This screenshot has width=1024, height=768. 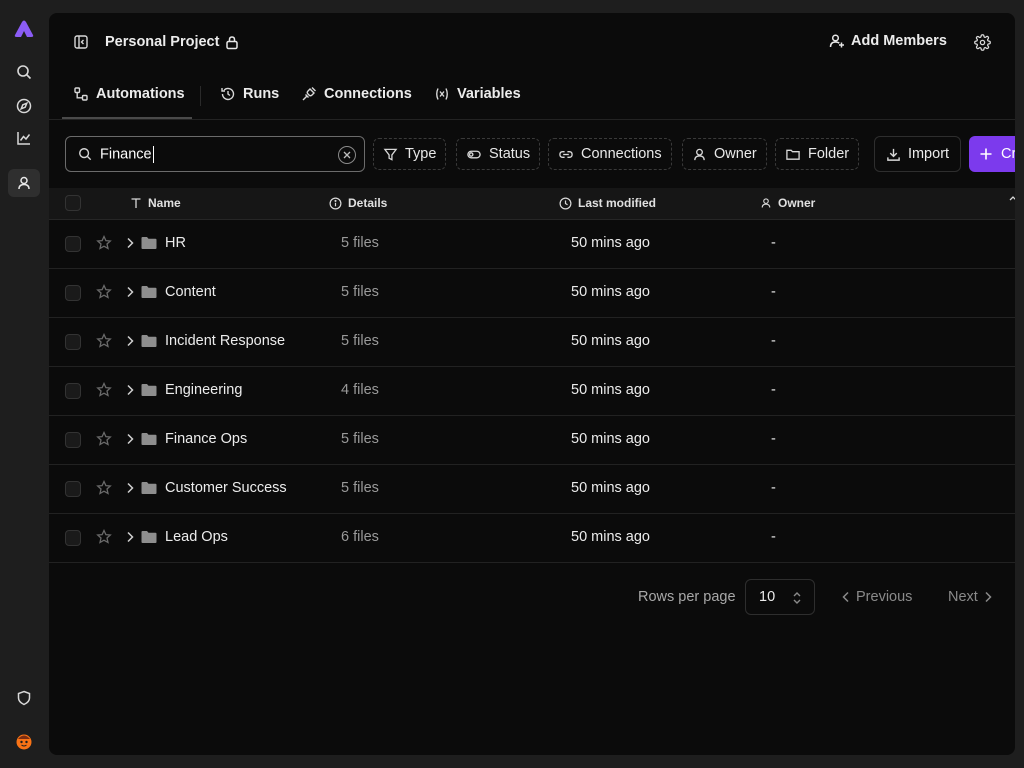 I want to click on shield-icon, so click(x=24, y=698).